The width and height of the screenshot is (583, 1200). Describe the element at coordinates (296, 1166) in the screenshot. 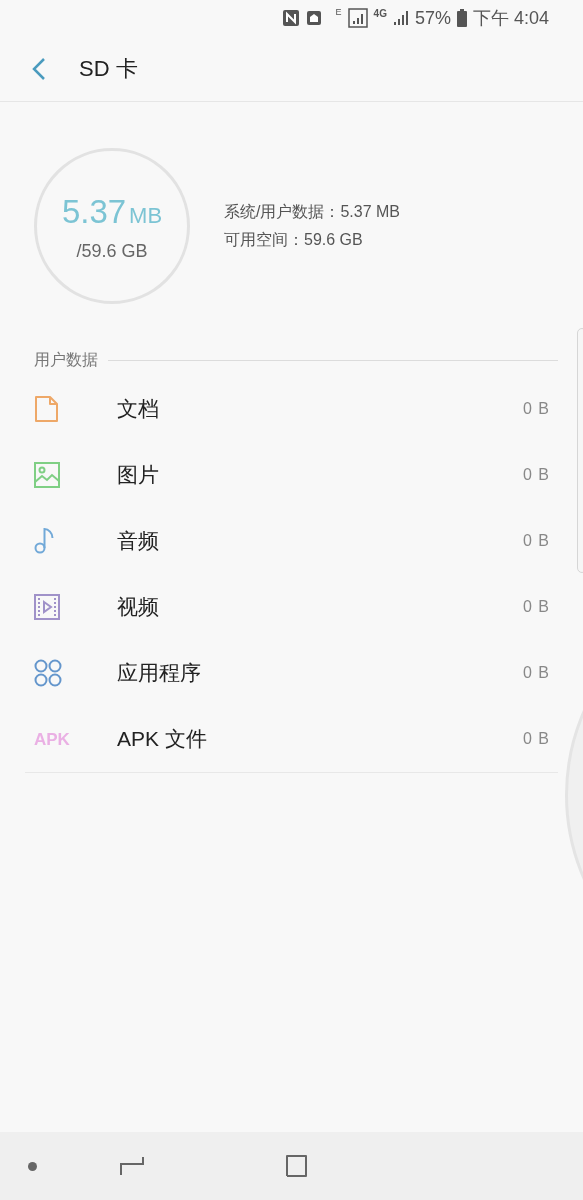

I see `home-square-icon` at that location.